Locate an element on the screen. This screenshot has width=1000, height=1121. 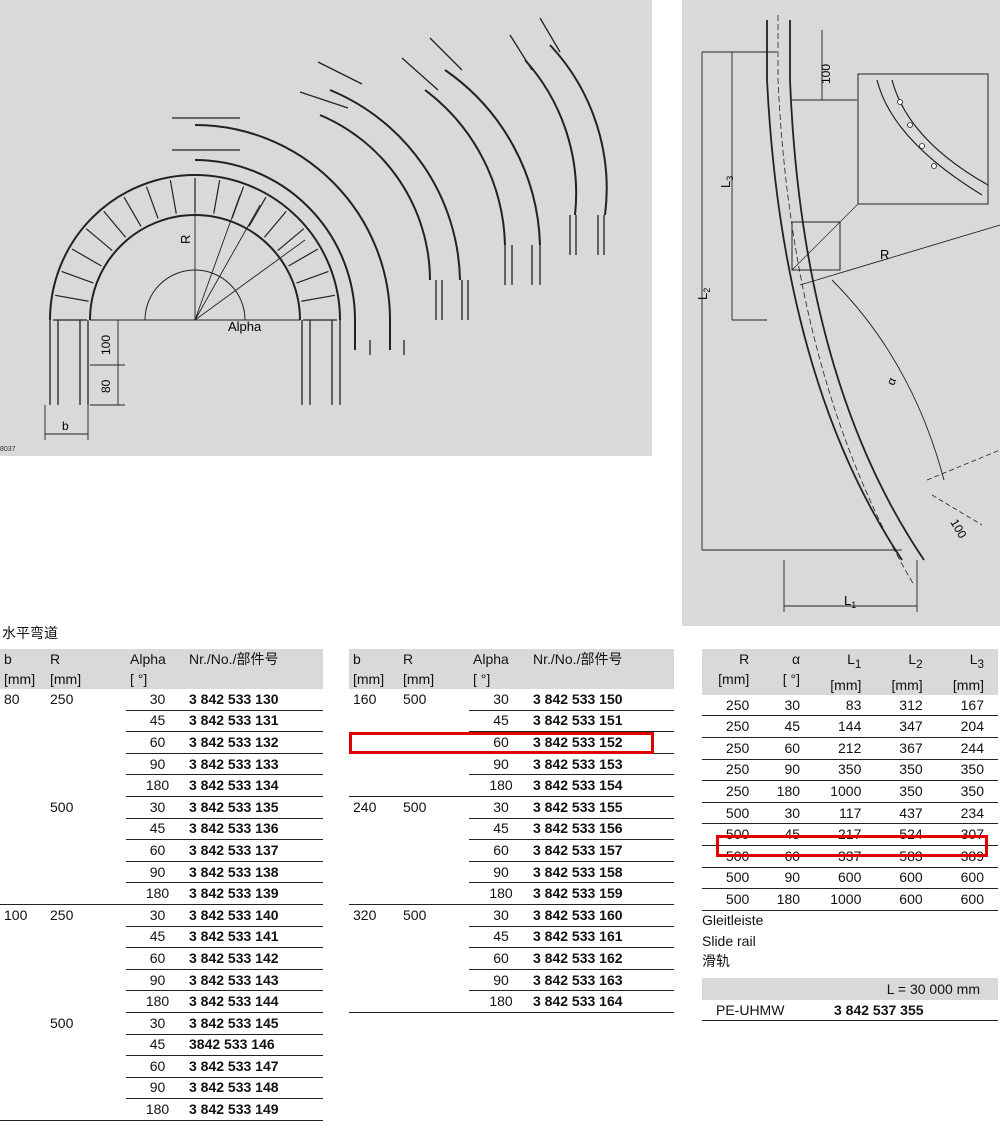
cell-l2: 312 is located at coordinates (906, 705).